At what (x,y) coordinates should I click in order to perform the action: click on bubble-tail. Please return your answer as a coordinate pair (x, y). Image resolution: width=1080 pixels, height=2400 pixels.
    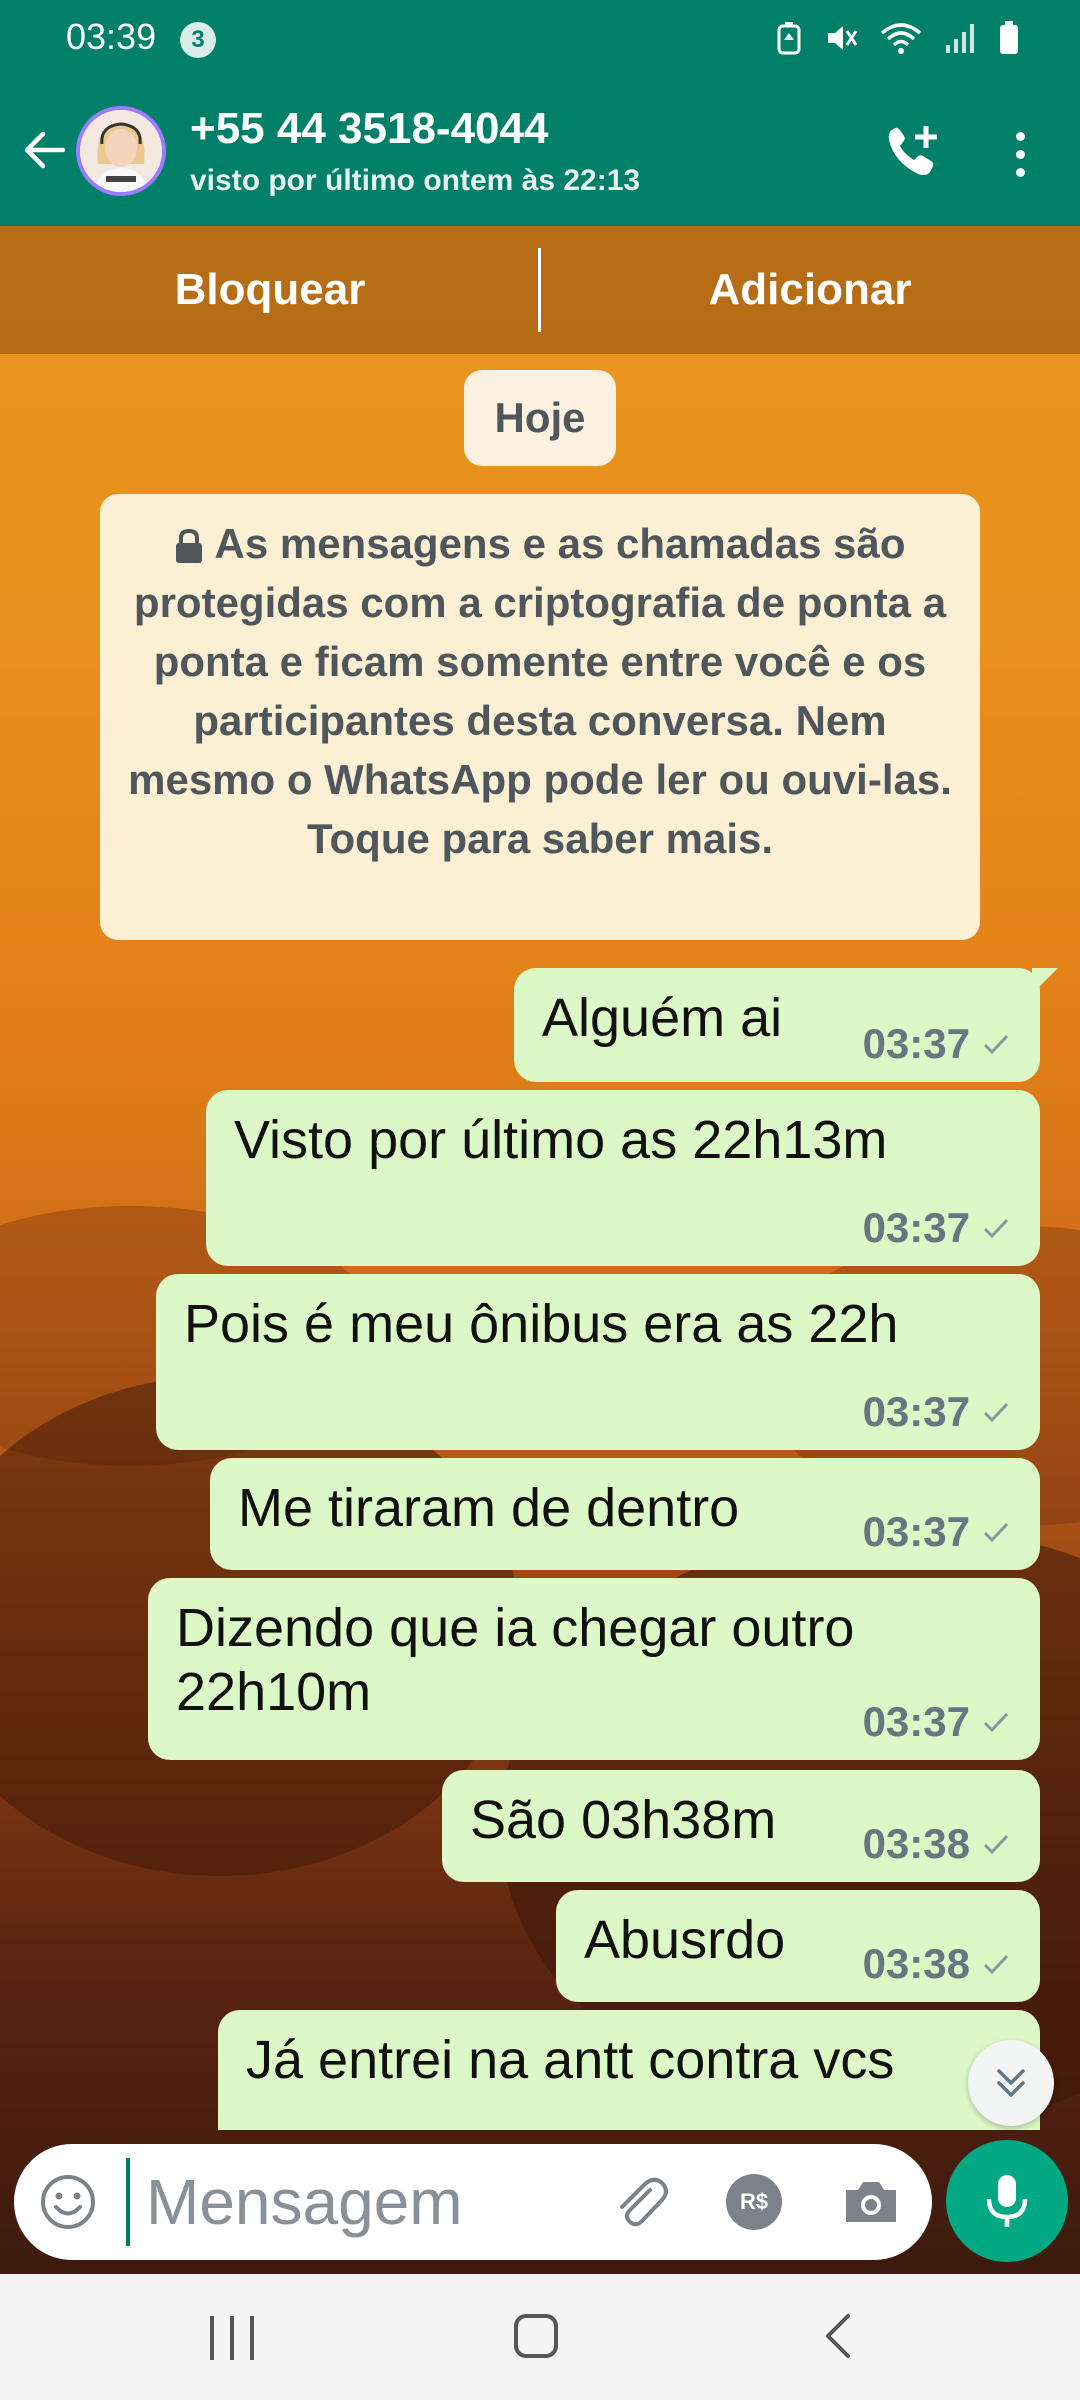
    Looking at the image, I should click on (1045, 981).